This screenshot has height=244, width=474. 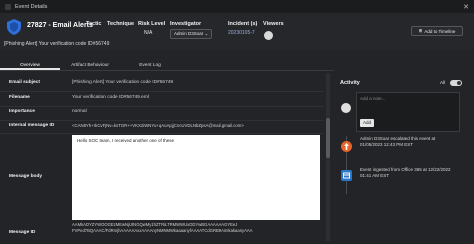 What do you see at coordinates (206, 33) in the screenshot?
I see `chevron-down-icon: ⌄` at bounding box center [206, 33].